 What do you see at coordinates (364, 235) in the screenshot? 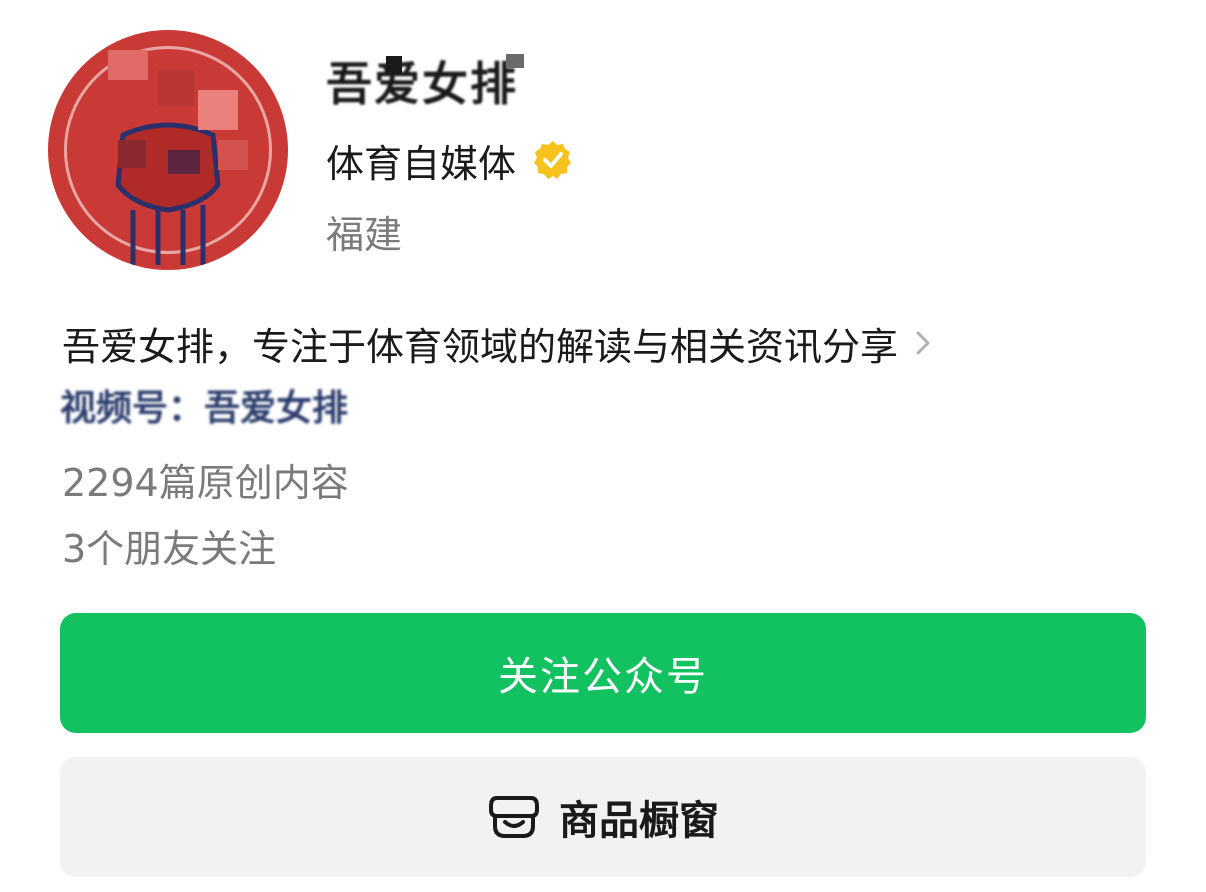
I see `region-label: 福建` at bounding box center [364, 235].